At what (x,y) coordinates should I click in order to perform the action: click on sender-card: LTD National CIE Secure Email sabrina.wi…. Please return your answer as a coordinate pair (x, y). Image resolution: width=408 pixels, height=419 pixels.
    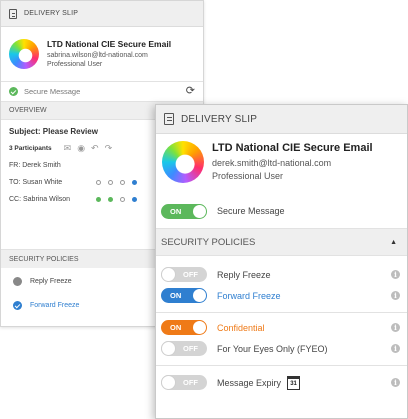
    Looking at the image, I should click on (102, 54).